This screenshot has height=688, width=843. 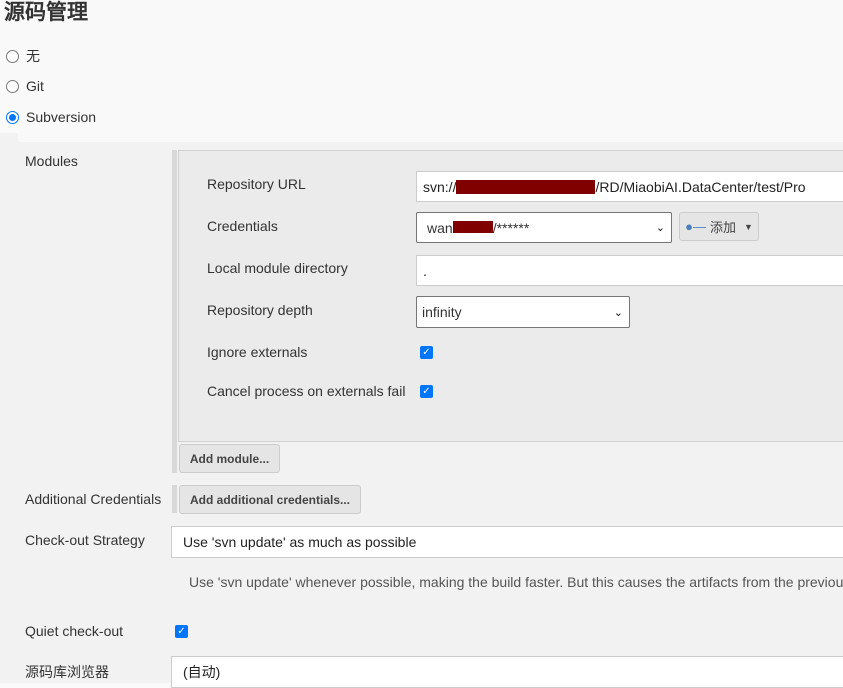 I want to click on repository-browser-label: 源码库浏览器, so click(x=67, y=672).